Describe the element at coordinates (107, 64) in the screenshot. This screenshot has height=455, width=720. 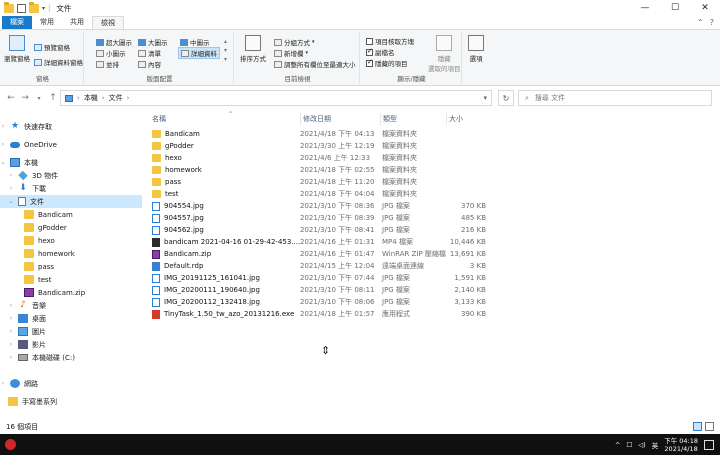
I see `layout-tiles: 並排` at that location.